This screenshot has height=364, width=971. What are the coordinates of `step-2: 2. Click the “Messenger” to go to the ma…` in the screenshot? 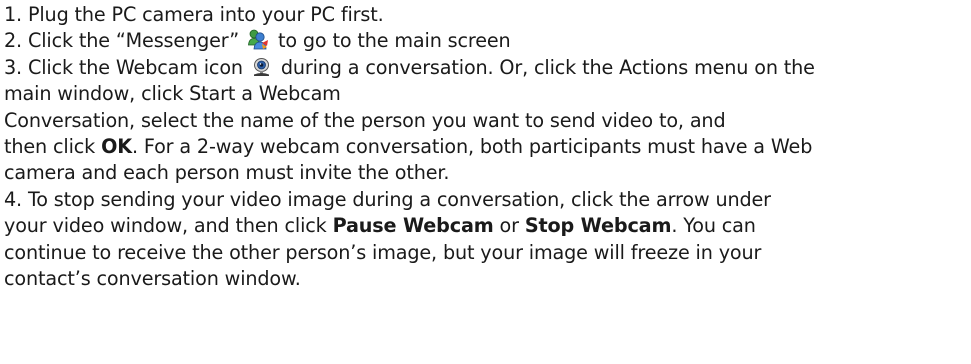 It's located at (487, 41).